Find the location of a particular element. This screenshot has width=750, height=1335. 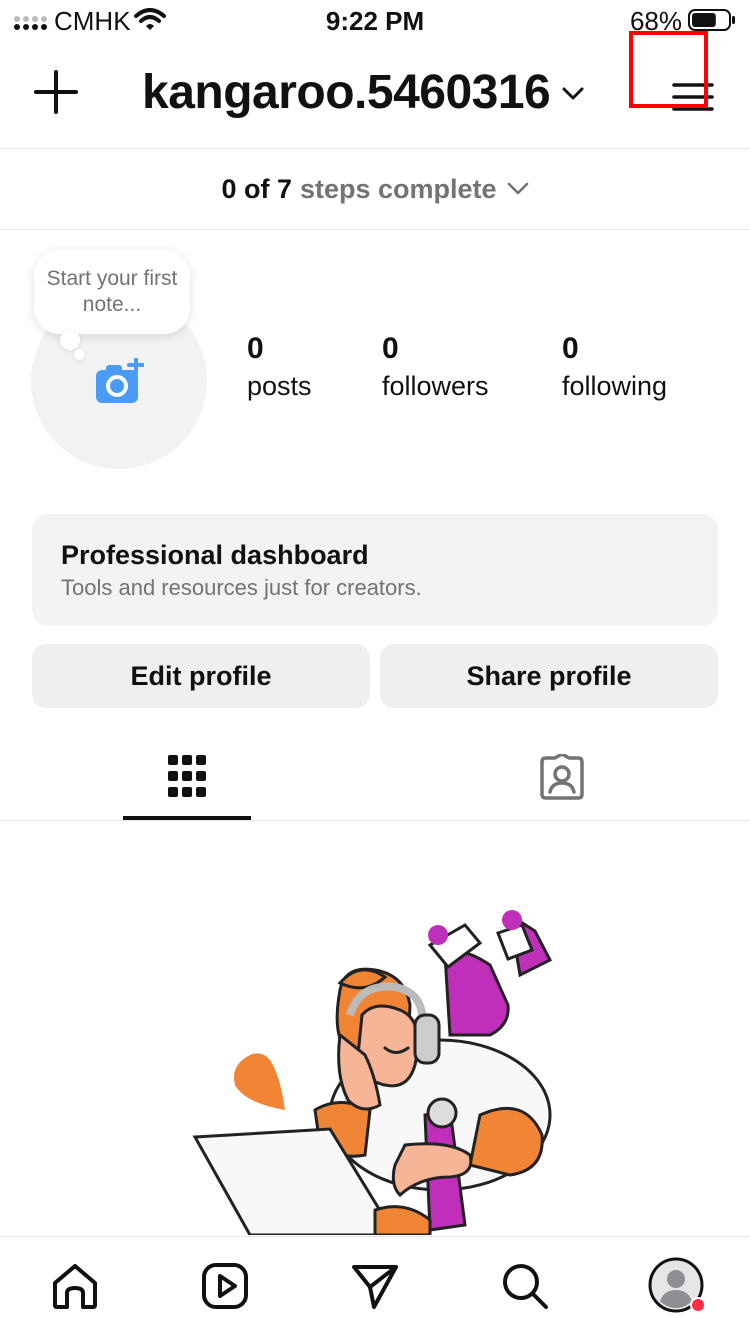

account-switcher: kangaroo.5460316 is located at coordinates (363, 92).